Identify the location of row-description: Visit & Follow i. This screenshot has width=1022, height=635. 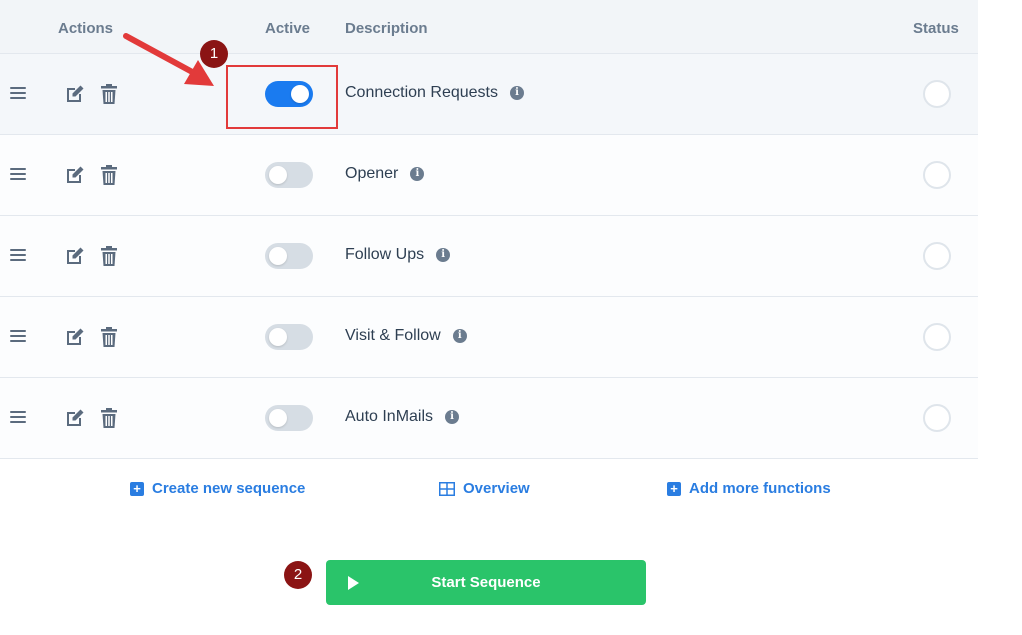
(406, 336).